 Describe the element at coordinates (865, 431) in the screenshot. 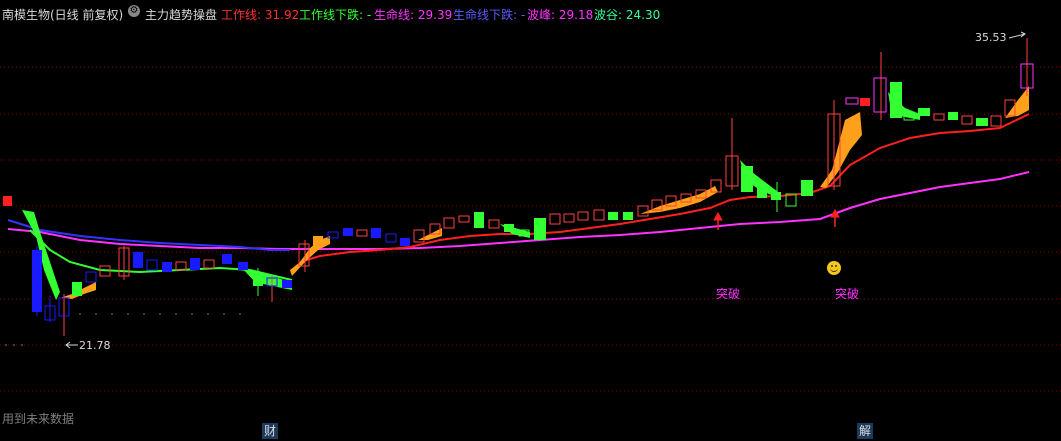

I see `unlock-tag: 解` at that location.